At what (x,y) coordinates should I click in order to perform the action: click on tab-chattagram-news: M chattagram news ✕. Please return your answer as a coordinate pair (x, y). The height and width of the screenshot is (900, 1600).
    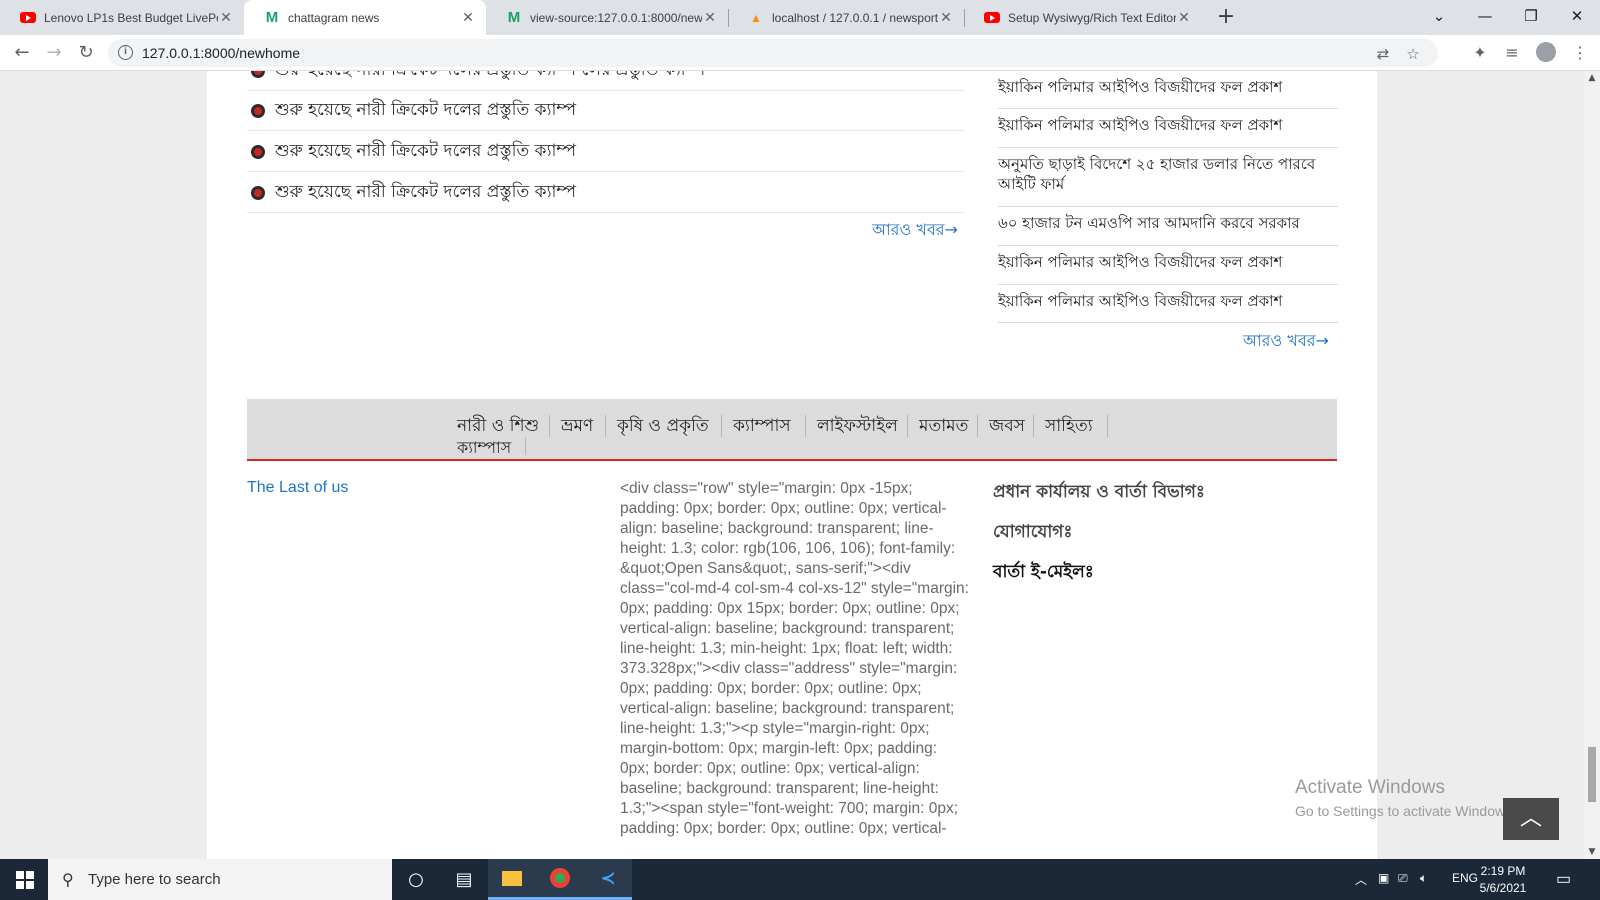
    Looking at the image, I should click on (365, 17).